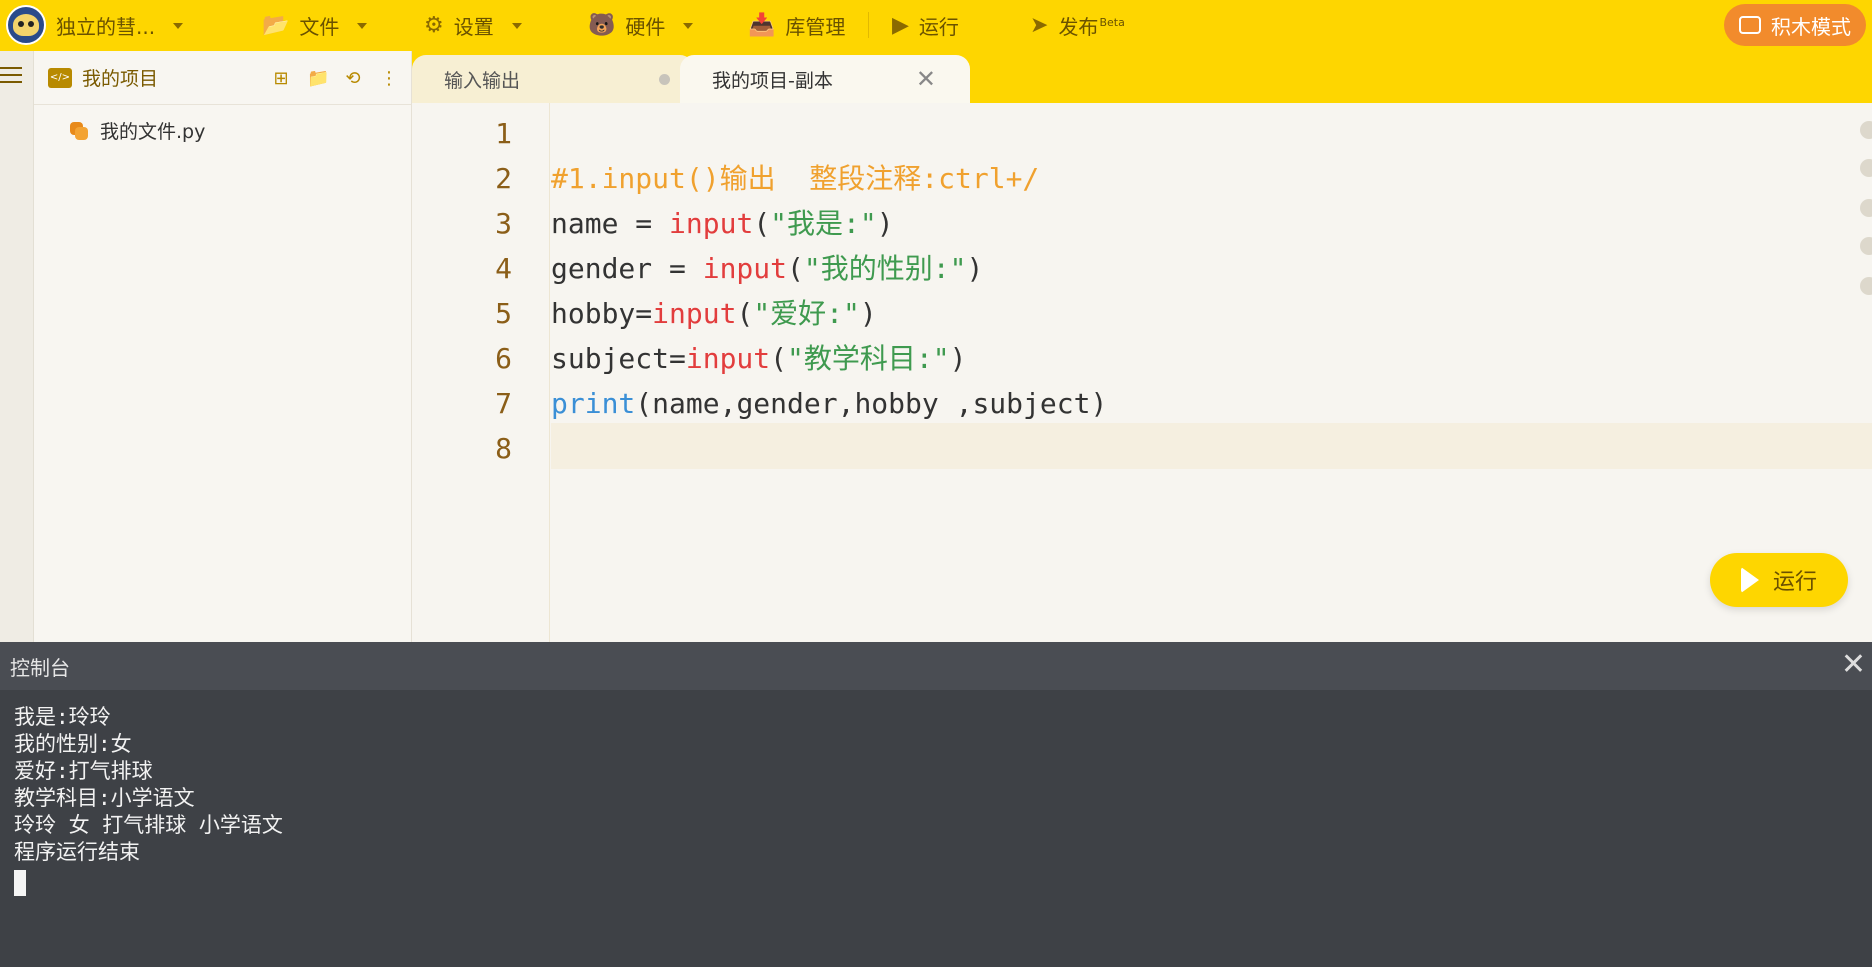  I want to click on editor-tab-bar: 输入输出 我的项目-副本 ✕, so click(1142, 77).